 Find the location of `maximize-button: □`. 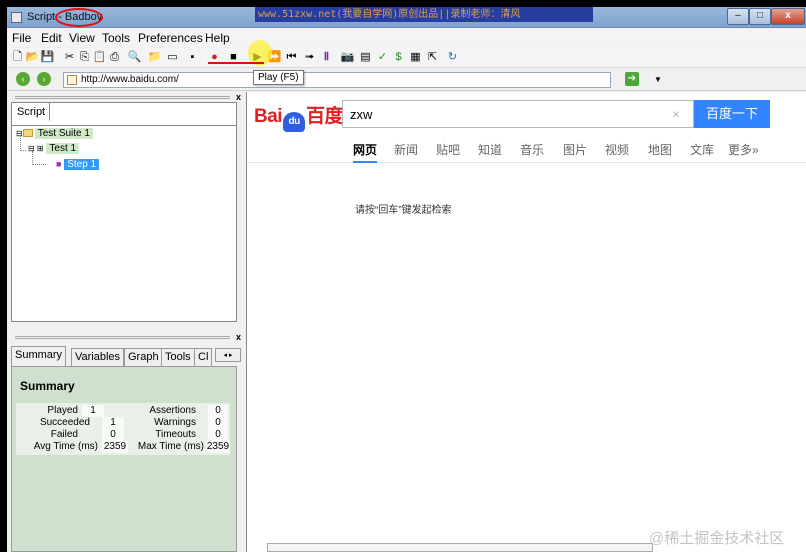

maximize-button: □ is located at coordinates (760, 16).